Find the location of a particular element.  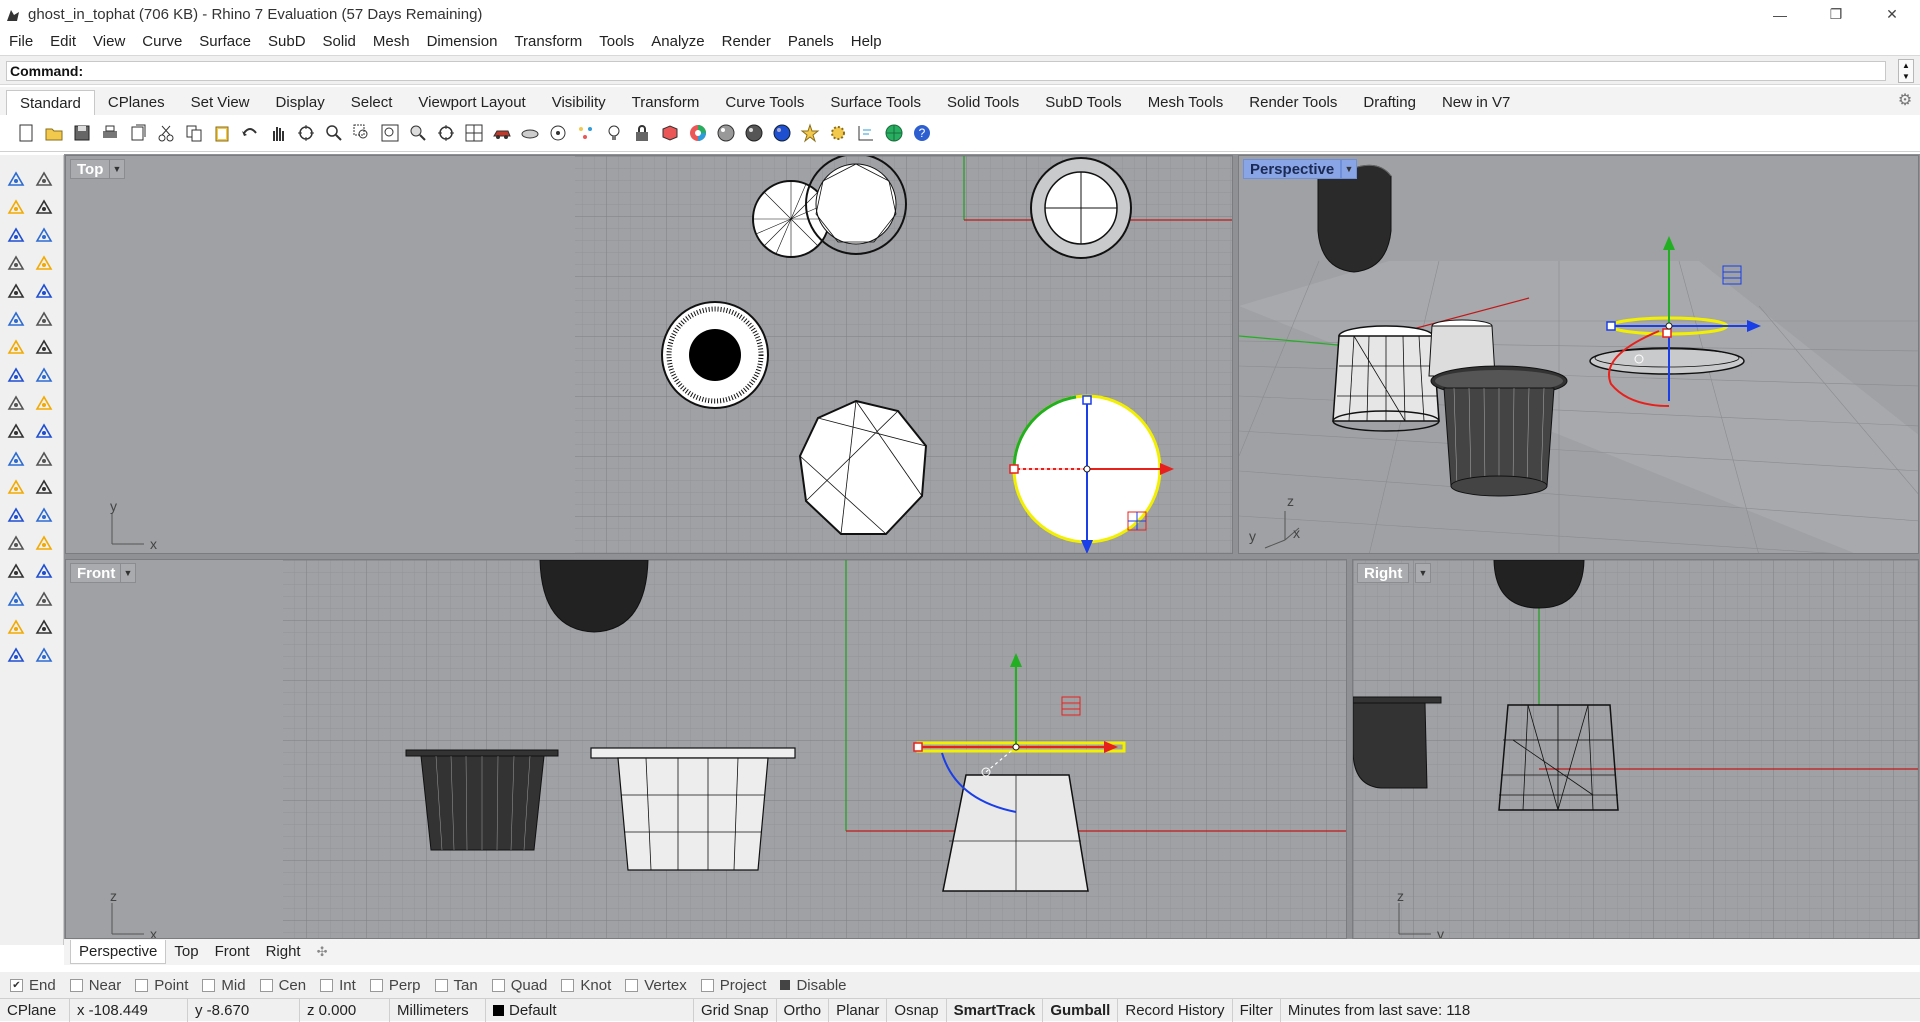

point-icon is located at coordinates (44, 179).